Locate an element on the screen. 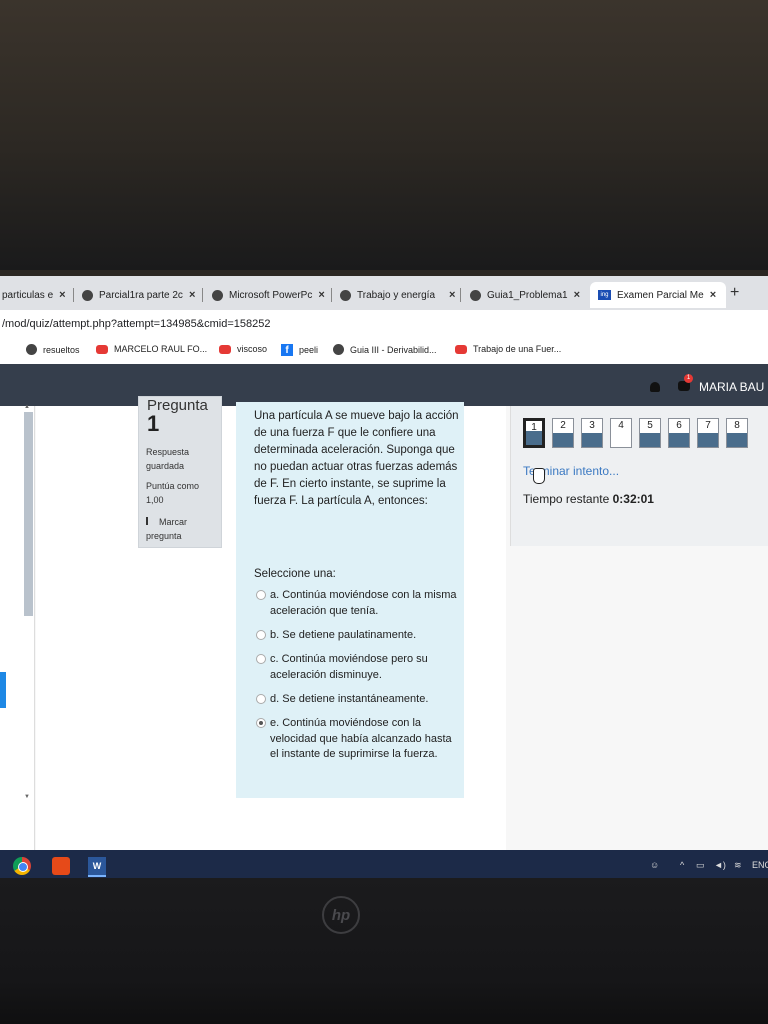  tab-label: particulas e is located at coordinates (28, 295).